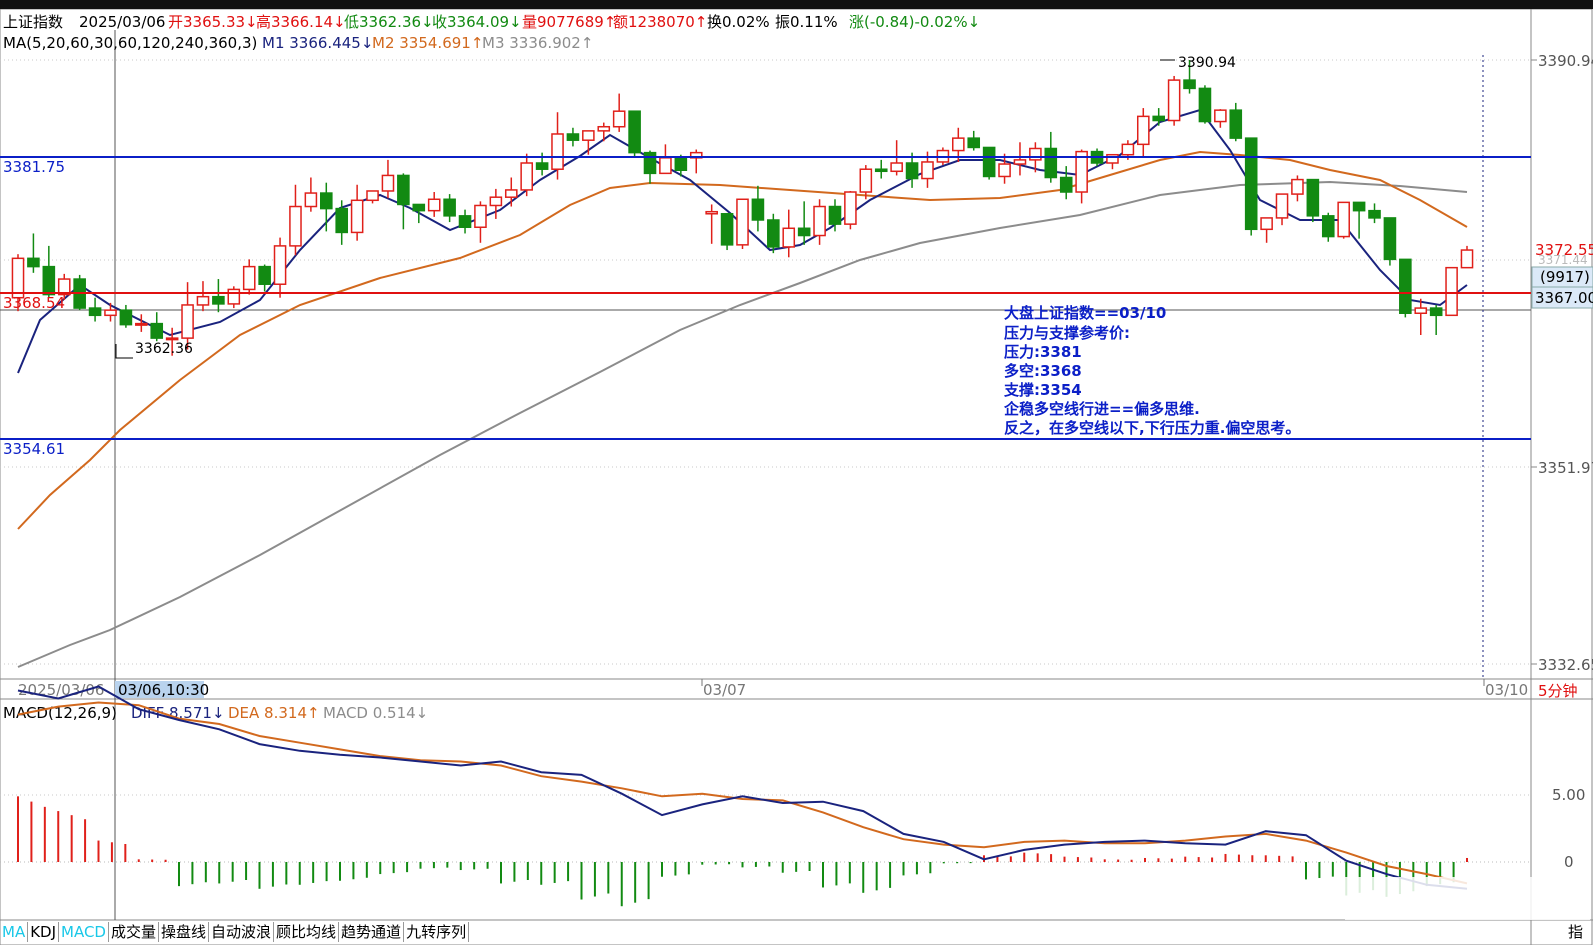 The height and width of the screenshot is (949, 1593). What do you see at coordinates (1558, 691) in the screenshot?
I see `period-label: 5分钟` at bounding box center [1558, 691].